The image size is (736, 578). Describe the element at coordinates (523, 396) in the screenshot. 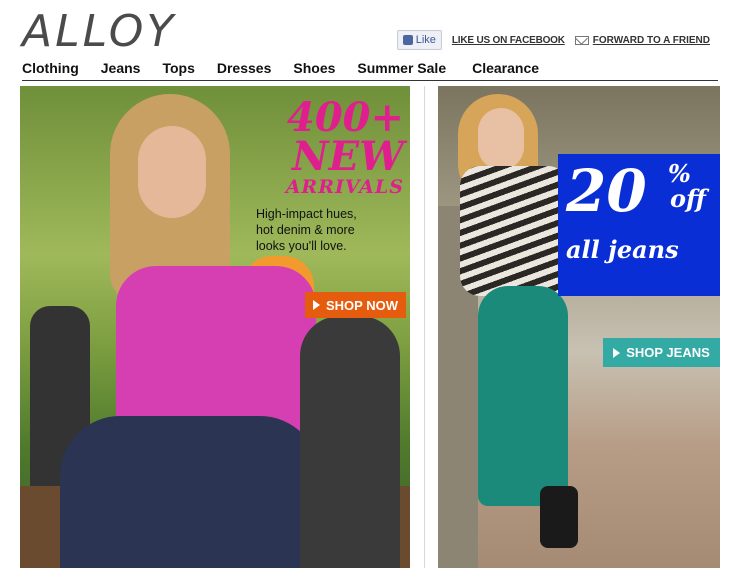

I see `teal-jeans` at that location.